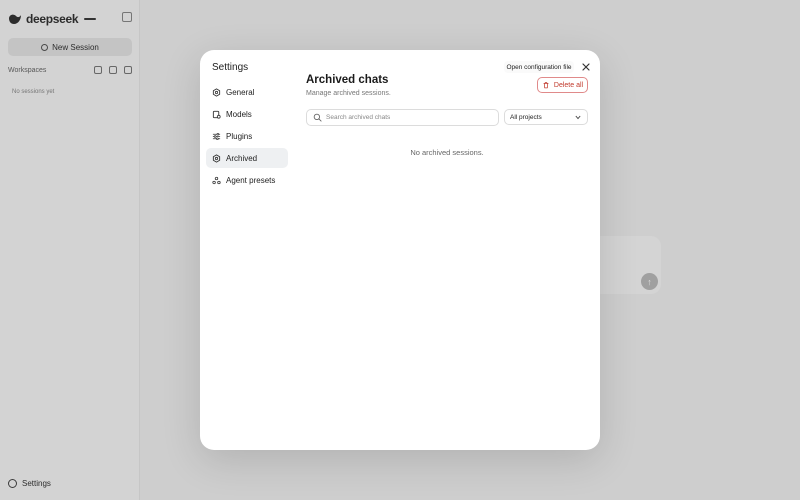 The height and width of the screenshot is (500, 800). I want to click on nav-label: Models, so click(239, 114).